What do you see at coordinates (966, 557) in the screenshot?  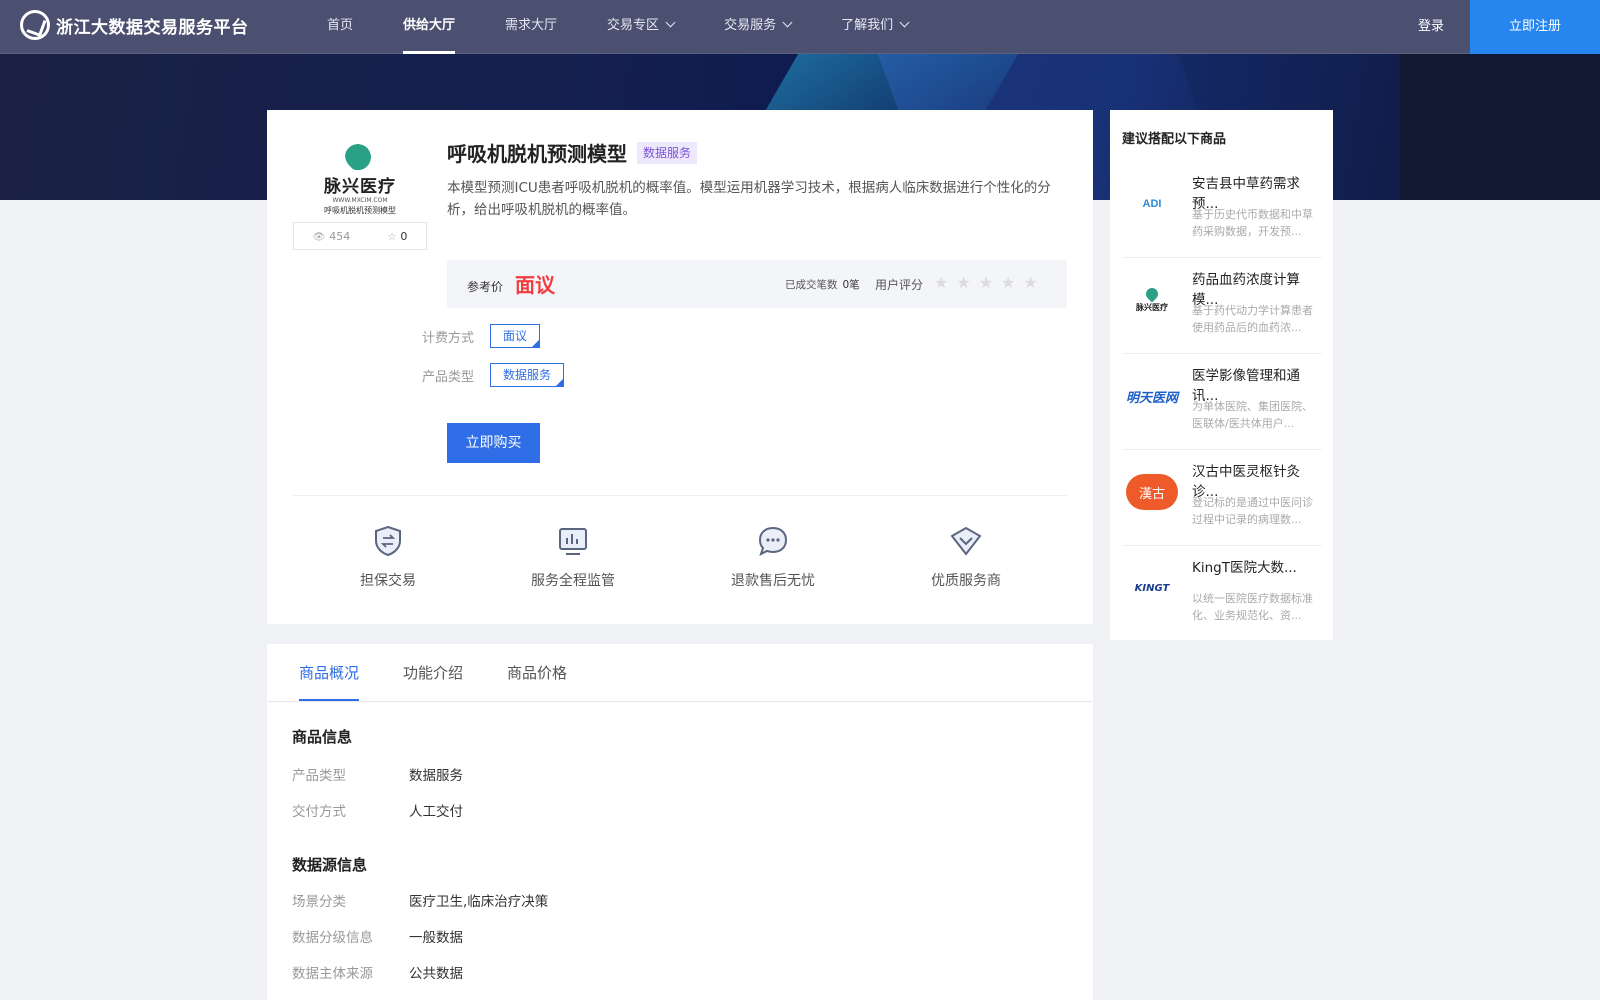 I see `feature-quality: 优质服务商` at bounding box center [966, 557].